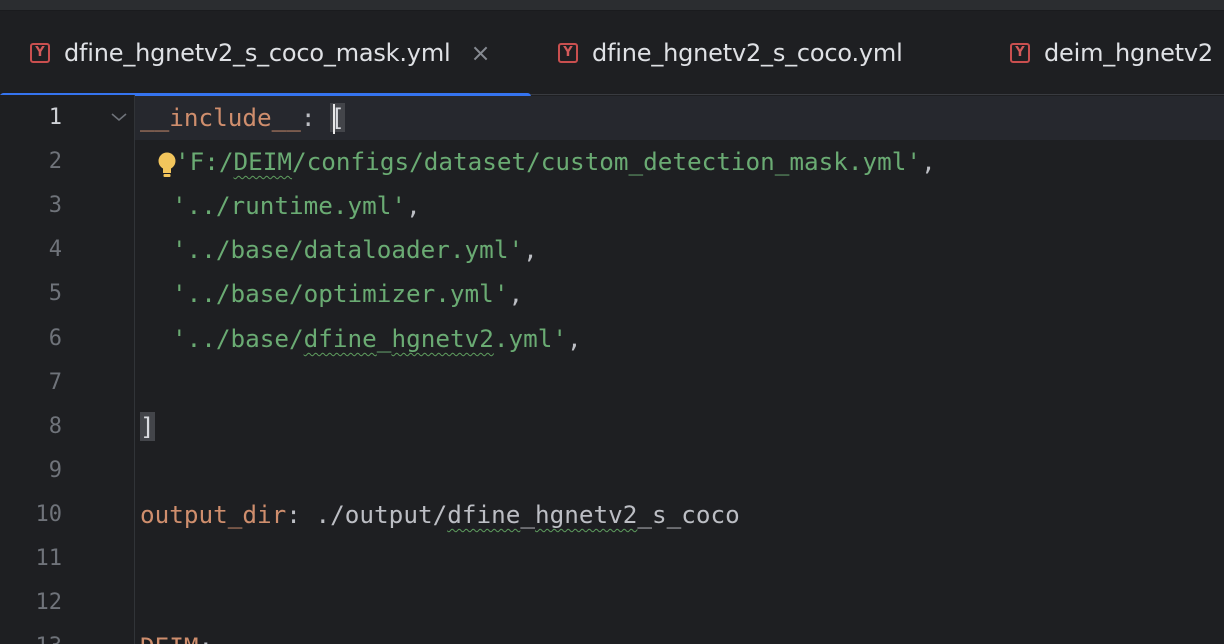 Image resolution: width=1224 pixels, height=644 pixels. I want to click on line-number: 4, so click(55, 249).